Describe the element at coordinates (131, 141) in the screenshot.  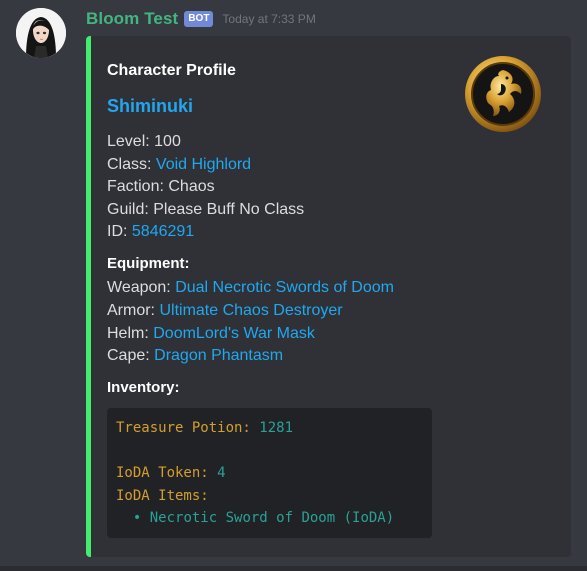
I see `stat-label: Level:` at that location.